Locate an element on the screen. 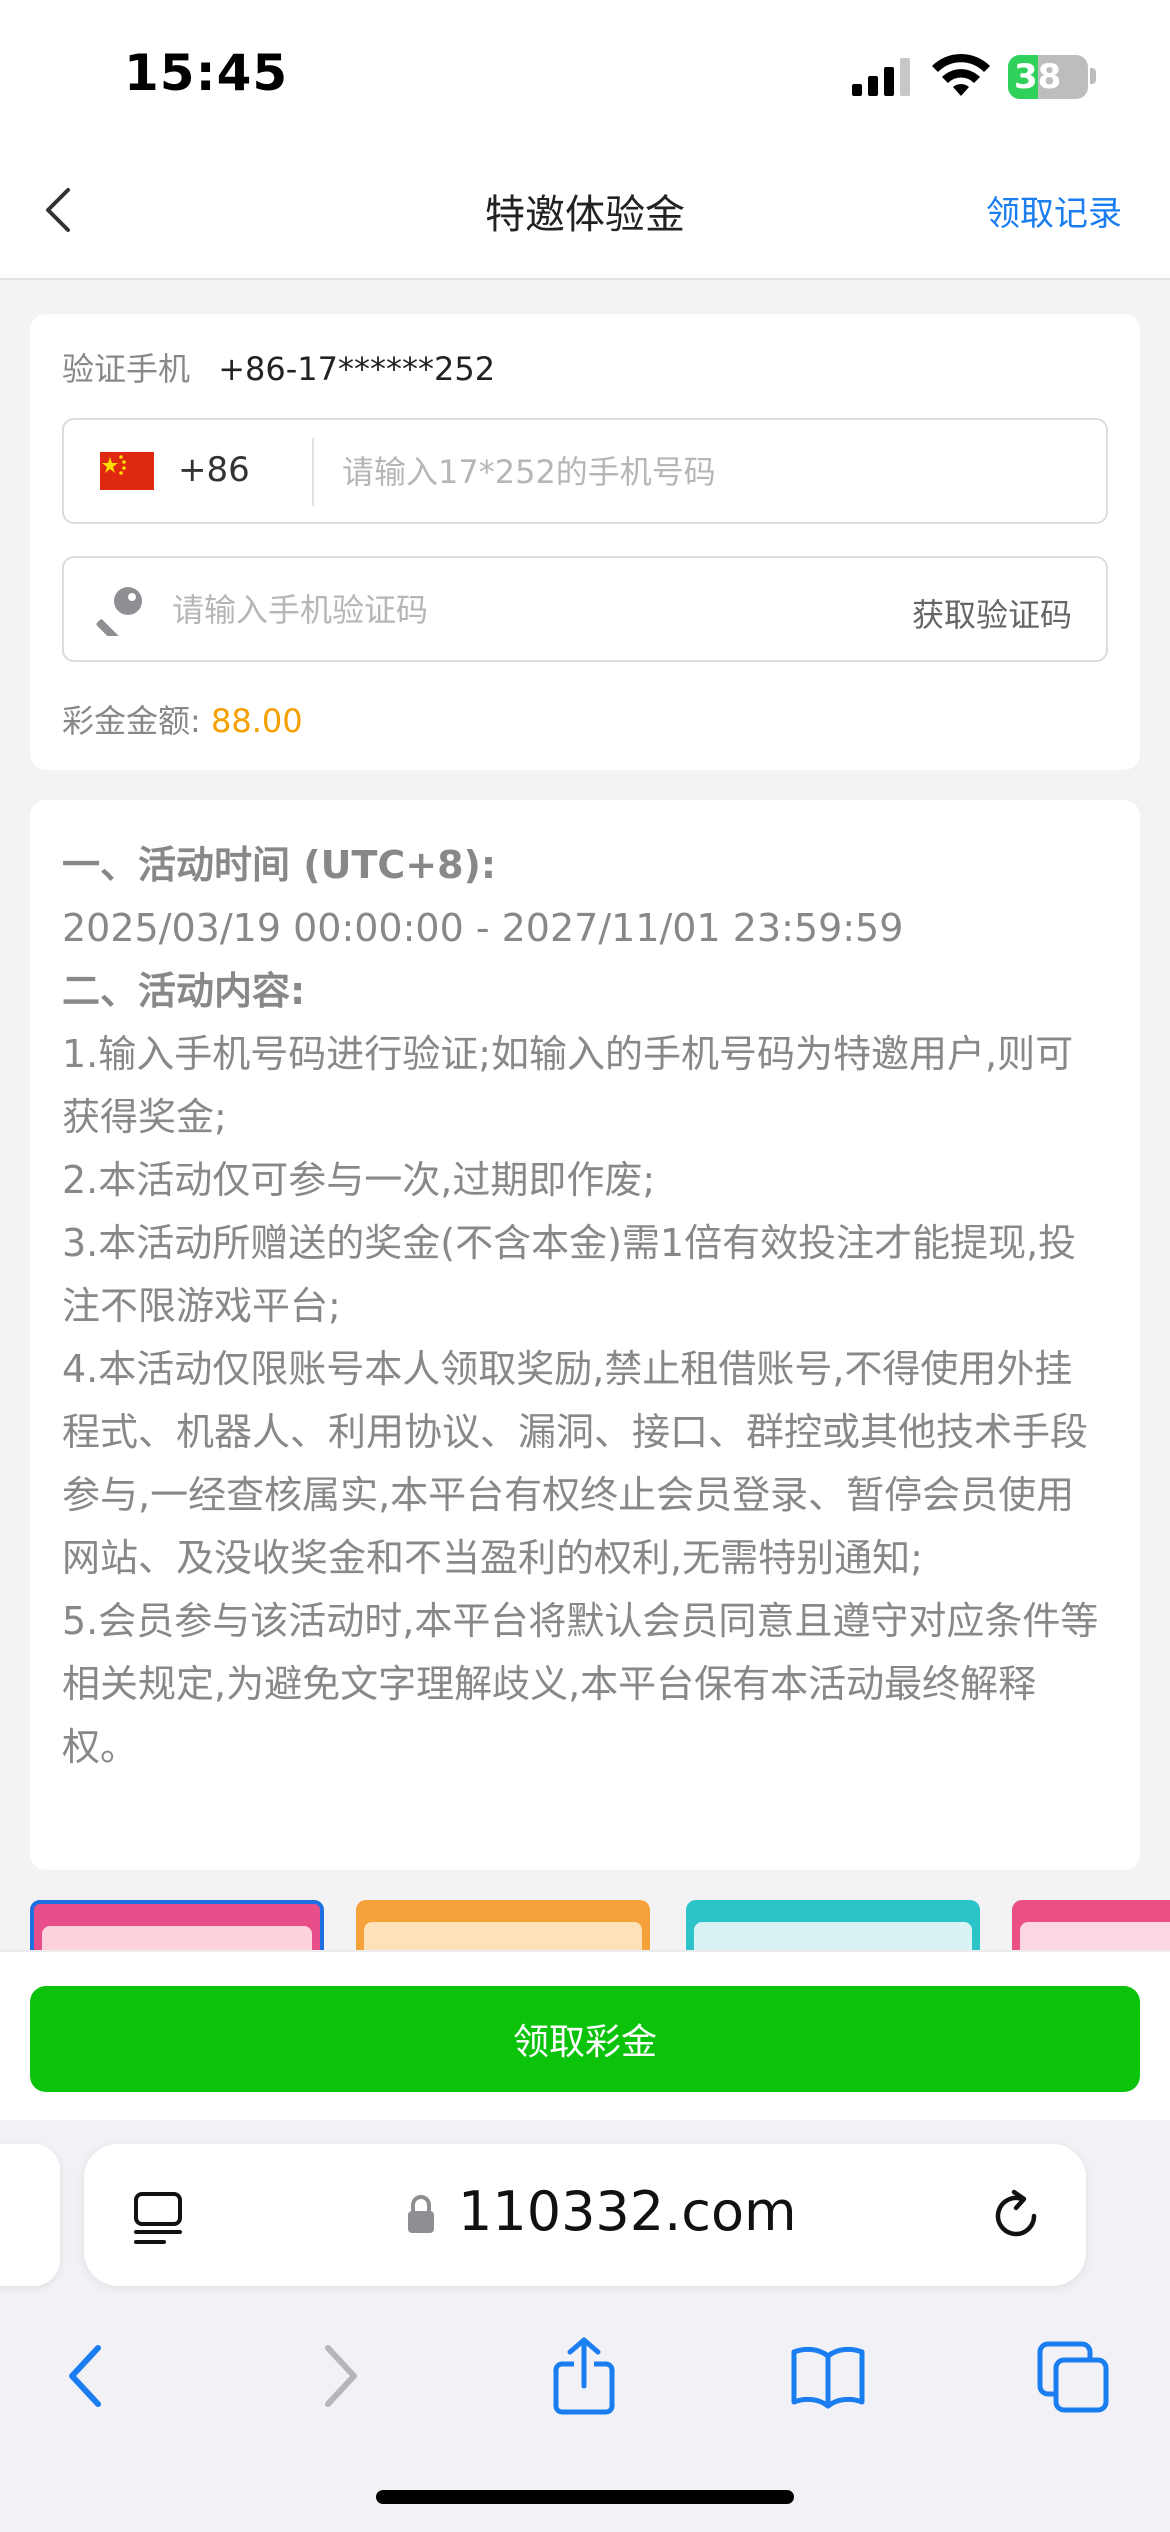  back-arrow-icon is located at coordinates (88, 2376).